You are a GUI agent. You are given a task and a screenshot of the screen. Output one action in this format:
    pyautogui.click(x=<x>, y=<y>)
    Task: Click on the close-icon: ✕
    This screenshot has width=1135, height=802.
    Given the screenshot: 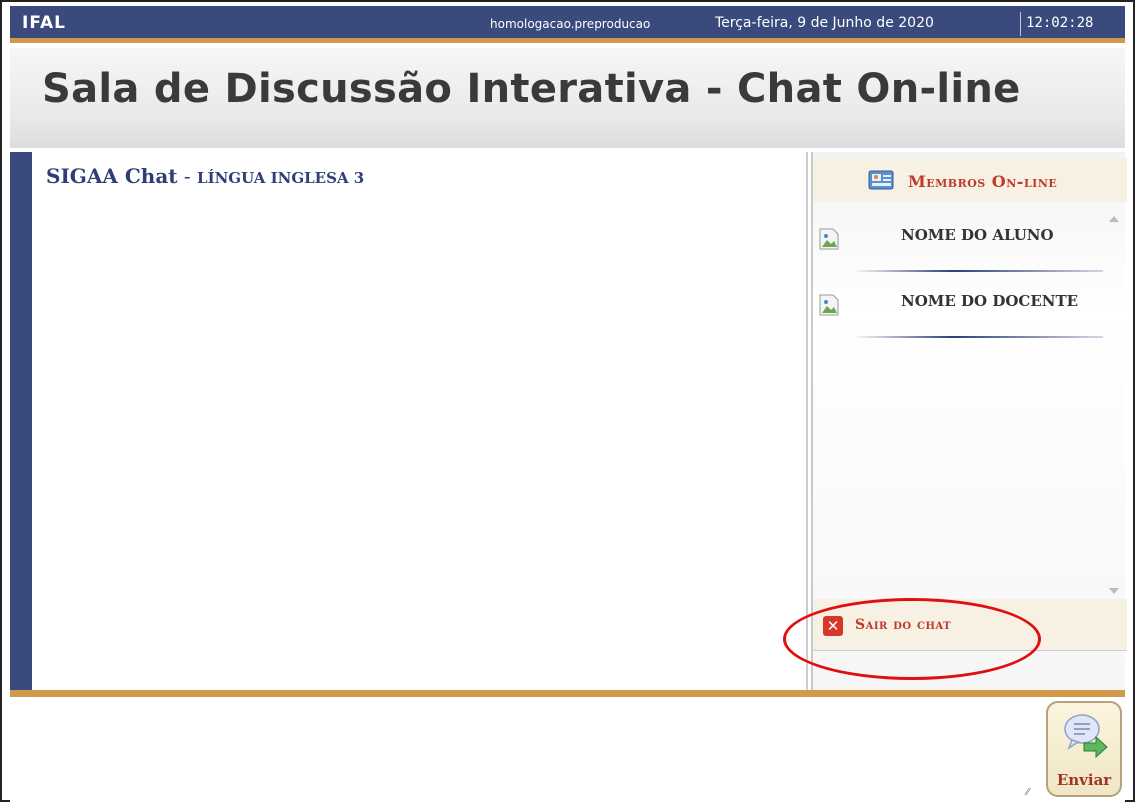 What is the action you would take?
    pyautogui.click(x=833, y=626)
    